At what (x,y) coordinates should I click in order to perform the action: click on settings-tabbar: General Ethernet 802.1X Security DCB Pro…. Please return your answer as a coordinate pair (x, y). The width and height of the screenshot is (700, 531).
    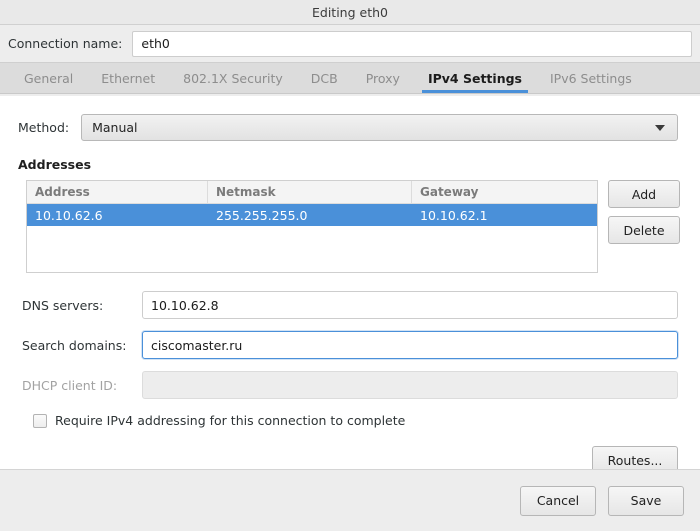
    Looking at the image, I should click on (350, 78).